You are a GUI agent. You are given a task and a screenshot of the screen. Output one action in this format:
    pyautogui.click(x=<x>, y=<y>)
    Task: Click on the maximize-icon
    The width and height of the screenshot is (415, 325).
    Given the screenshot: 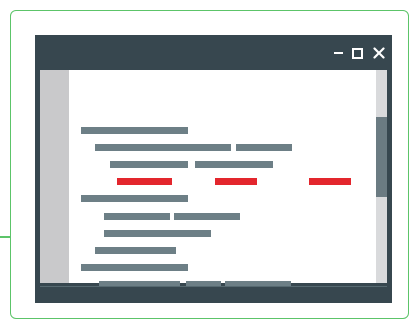 What is the action you would take?
    pyautogui.click(x=357, y=53)
    